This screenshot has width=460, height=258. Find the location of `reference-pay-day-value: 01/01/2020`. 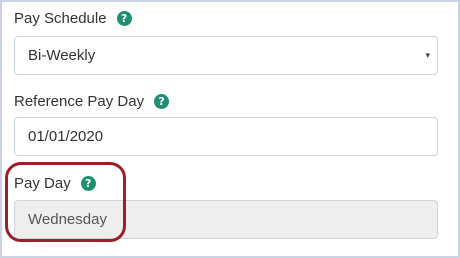

reference-pay-day-value: 01/01/2020 is located at coordinates (66, 136).